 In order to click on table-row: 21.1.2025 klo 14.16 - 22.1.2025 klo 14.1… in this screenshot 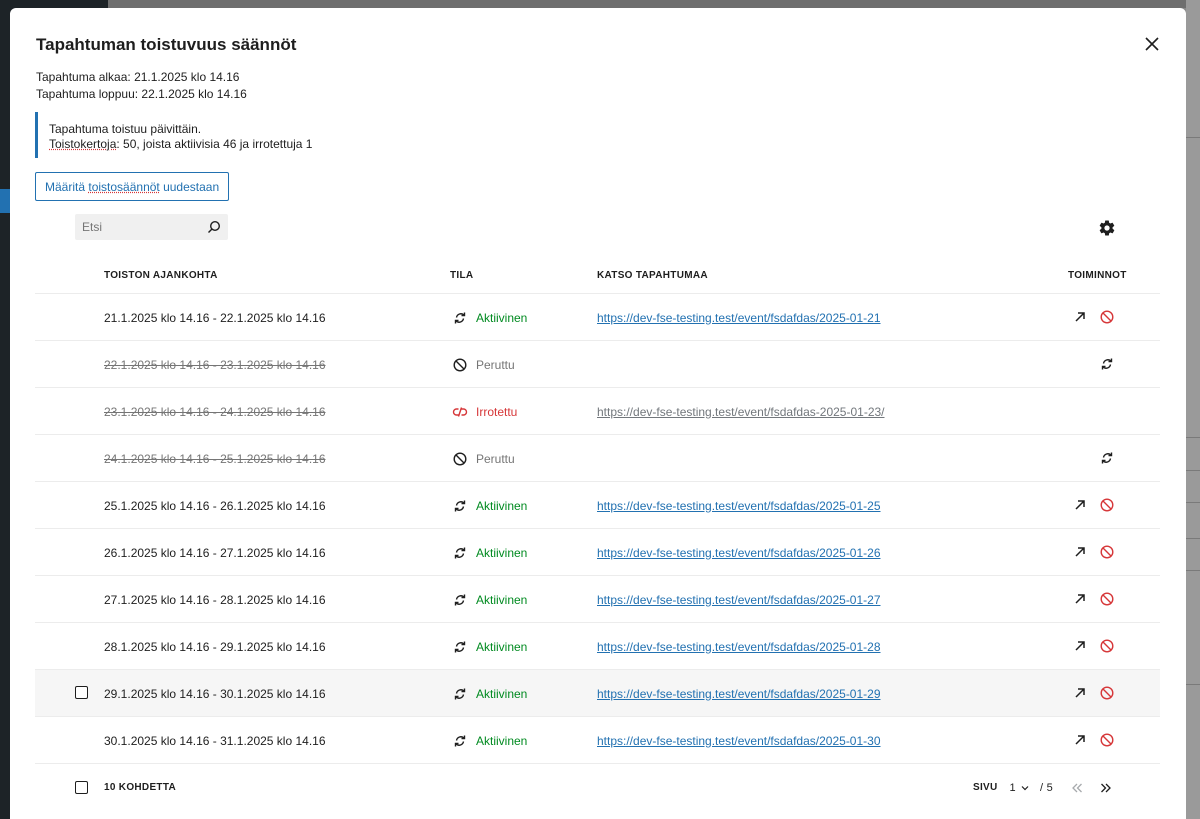, I will do `click(597, 316)`.